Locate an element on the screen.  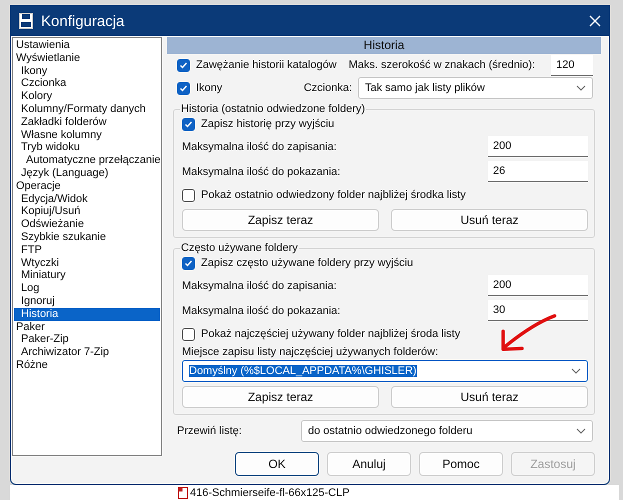
dialog-button: OK is located at coordinates (277, 464).